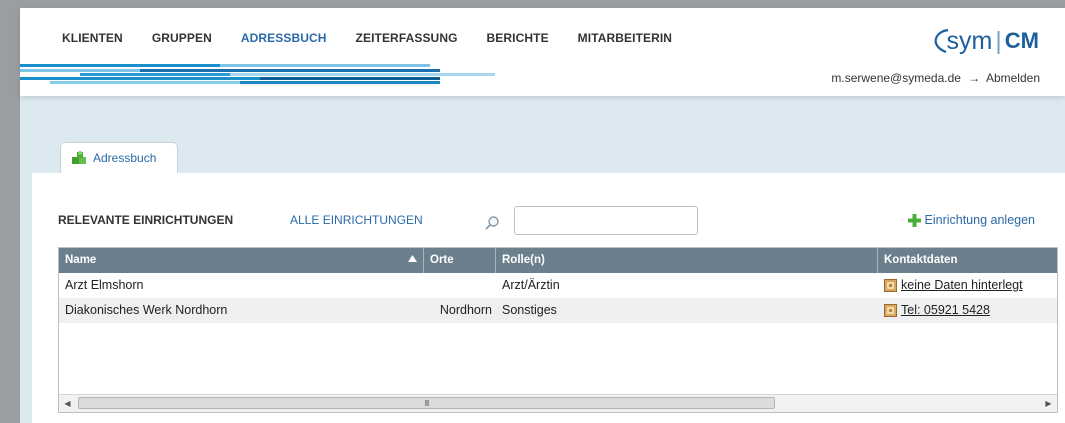 The width and height of the screenshot is (1065, 423). Describe the element at coordinates (182, 38) in the screenshot. I see `nav-gruppen: GRUPPEN` at that location.